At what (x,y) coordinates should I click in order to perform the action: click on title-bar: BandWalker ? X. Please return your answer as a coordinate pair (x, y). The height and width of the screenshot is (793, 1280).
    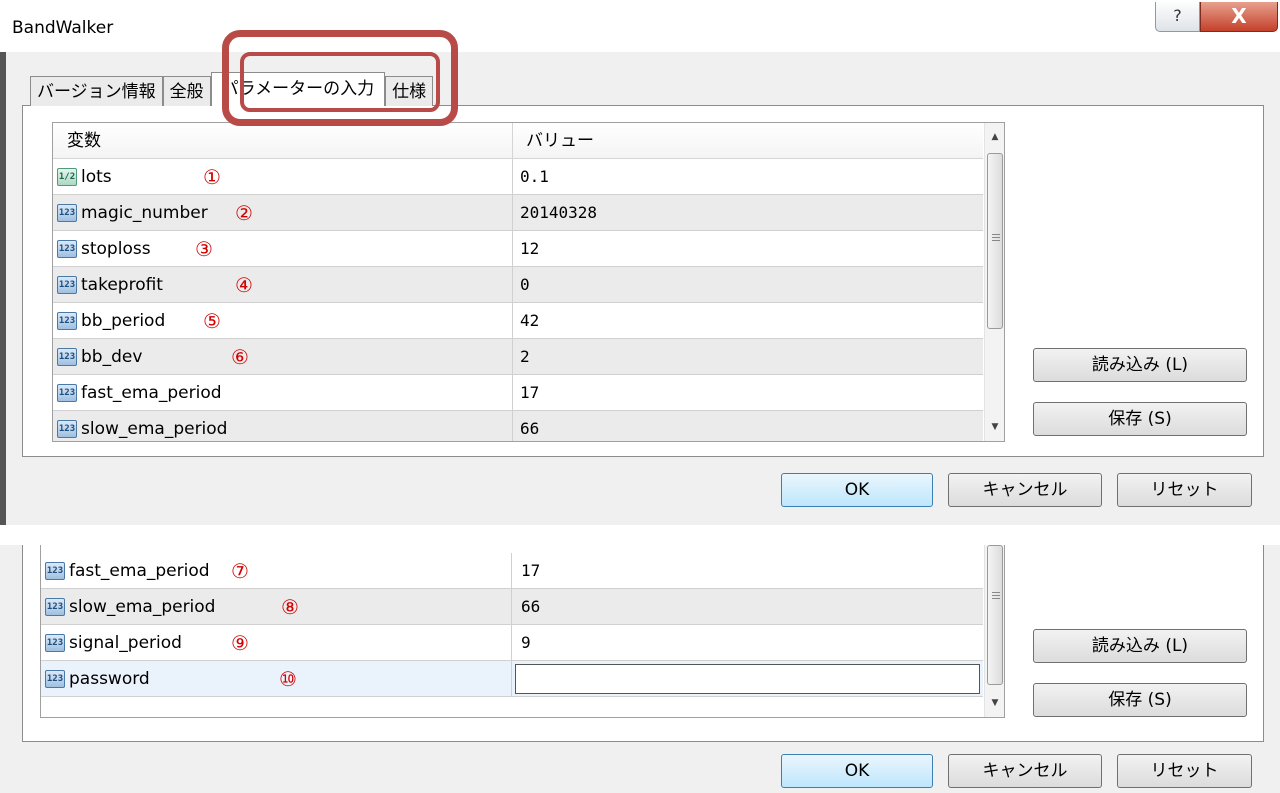
    Looking at the image, I should click on (640, 26).